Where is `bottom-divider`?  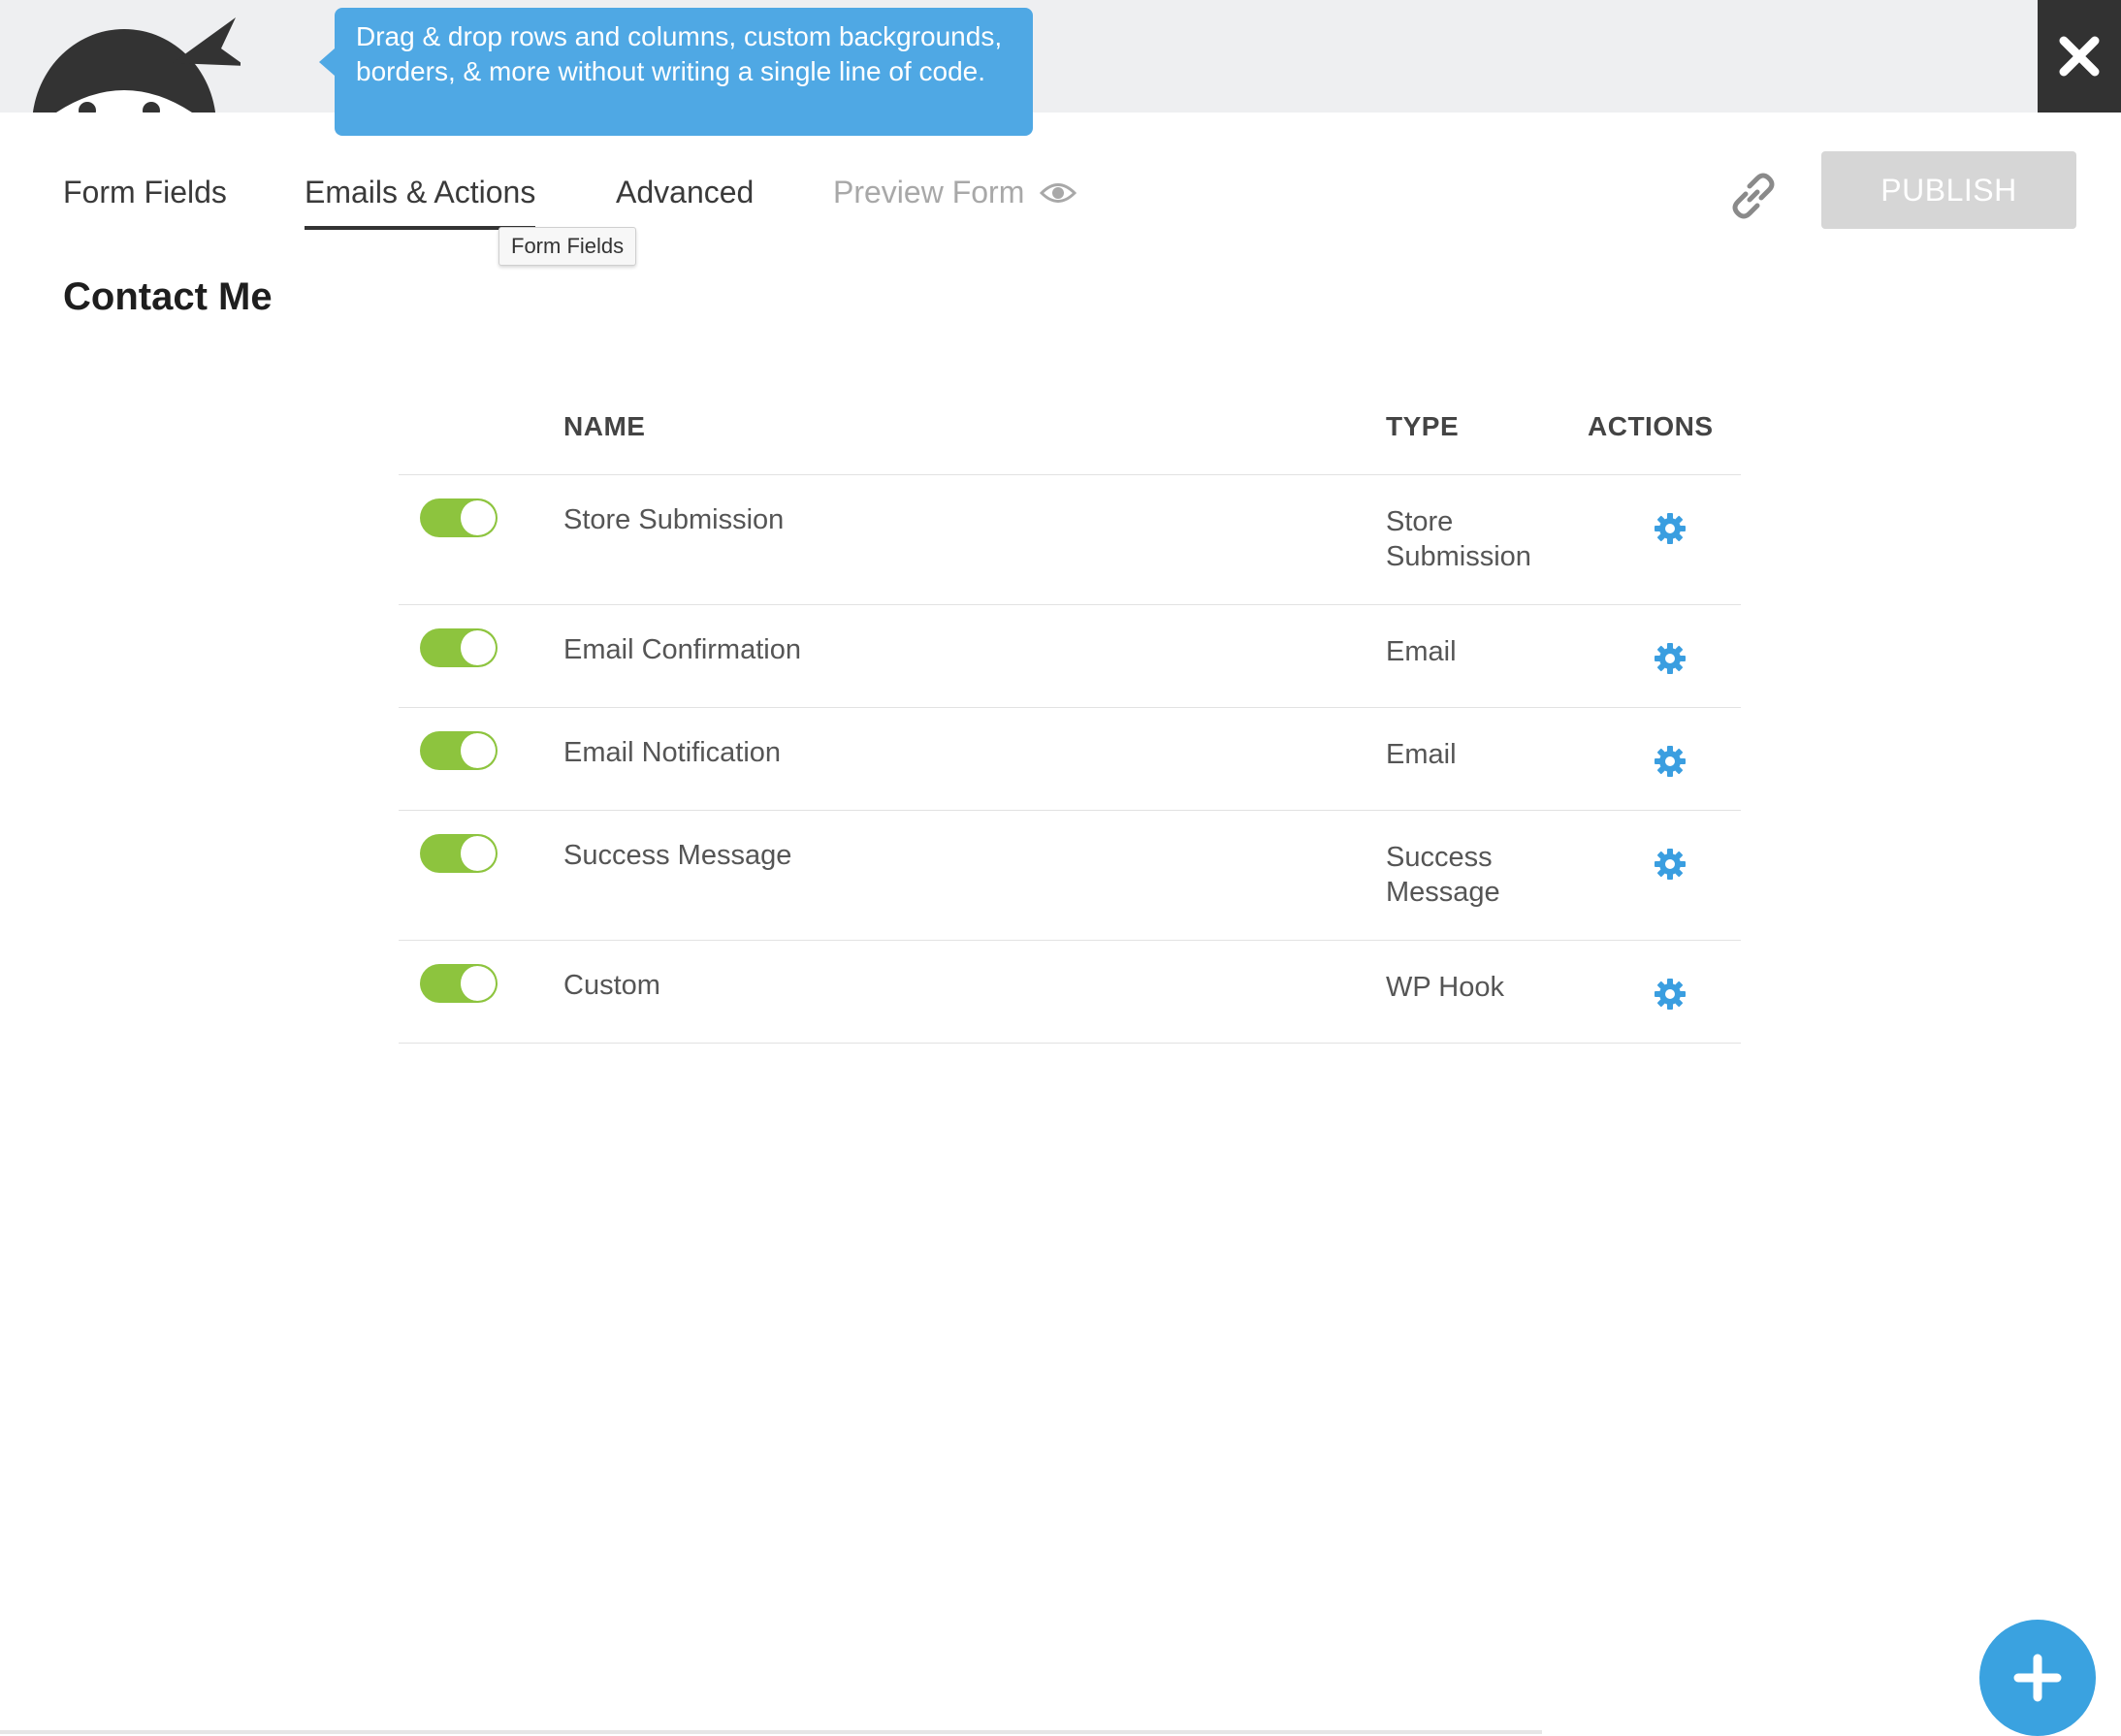 bottom-divider is located at coordinates (771, 1732).